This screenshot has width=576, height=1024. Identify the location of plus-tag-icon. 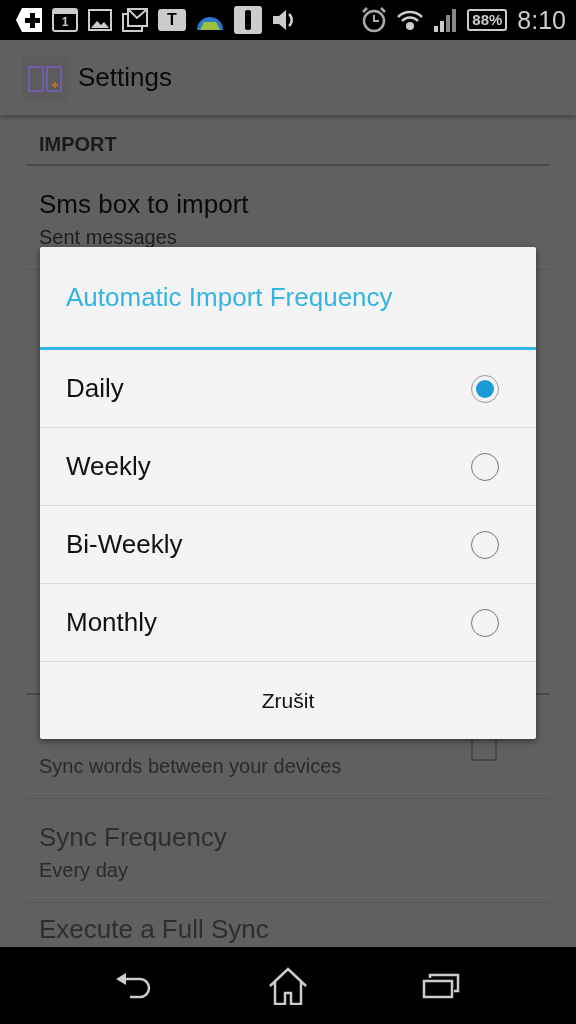
(29, 20).